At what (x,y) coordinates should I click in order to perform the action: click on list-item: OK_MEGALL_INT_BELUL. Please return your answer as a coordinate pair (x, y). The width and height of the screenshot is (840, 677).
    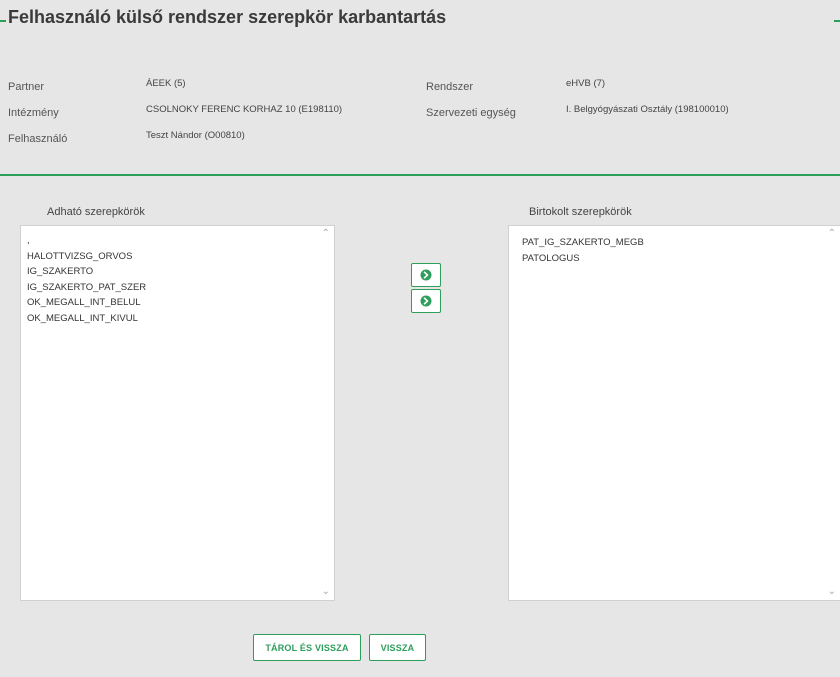
    Looking at the image, I should click on (180, 303).